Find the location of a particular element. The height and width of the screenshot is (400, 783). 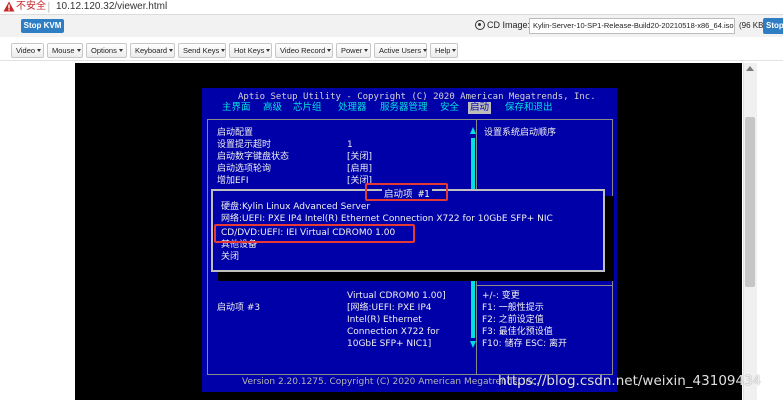

menu-help-label: Help is located at coordinates (443, 50).